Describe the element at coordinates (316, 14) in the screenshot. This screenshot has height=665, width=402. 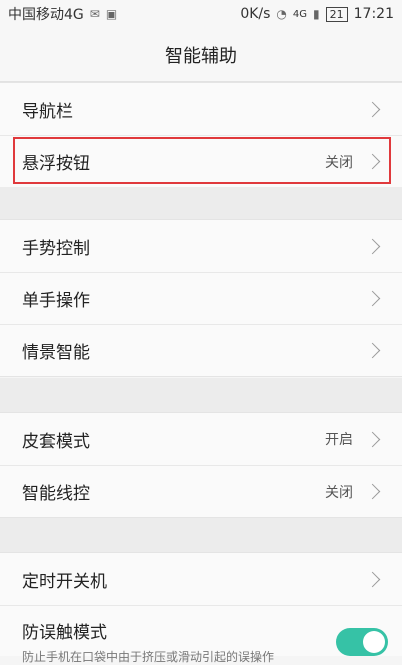
I see `signal-icon: ▮` at that location.